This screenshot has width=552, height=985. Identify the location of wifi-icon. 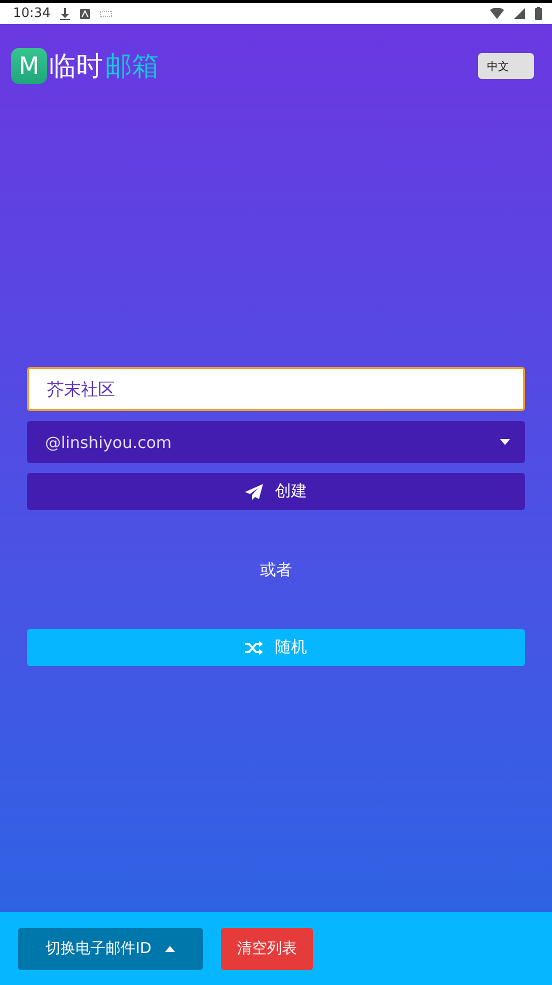
(497, 13).